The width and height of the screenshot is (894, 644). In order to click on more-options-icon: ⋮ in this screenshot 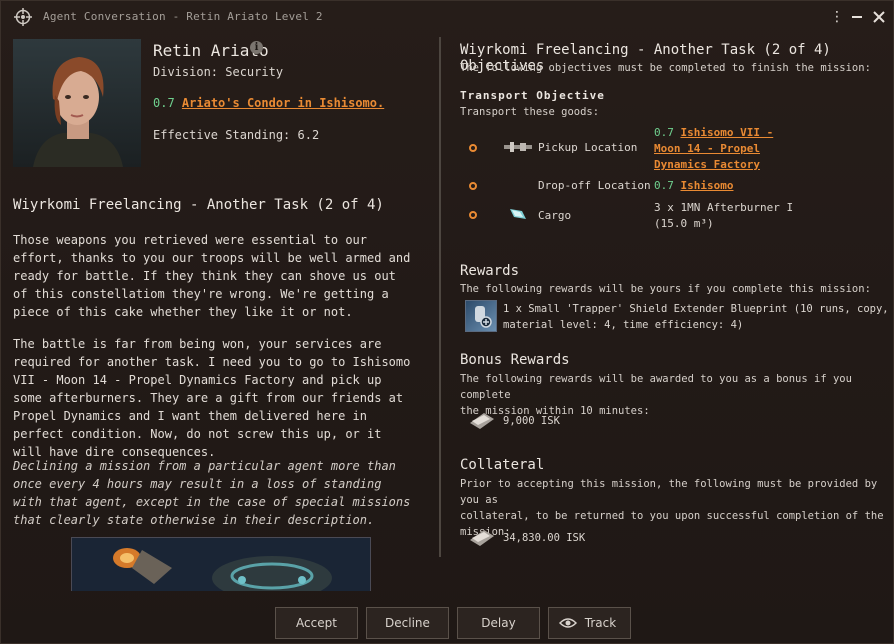, I will do `click(837, 17)`.